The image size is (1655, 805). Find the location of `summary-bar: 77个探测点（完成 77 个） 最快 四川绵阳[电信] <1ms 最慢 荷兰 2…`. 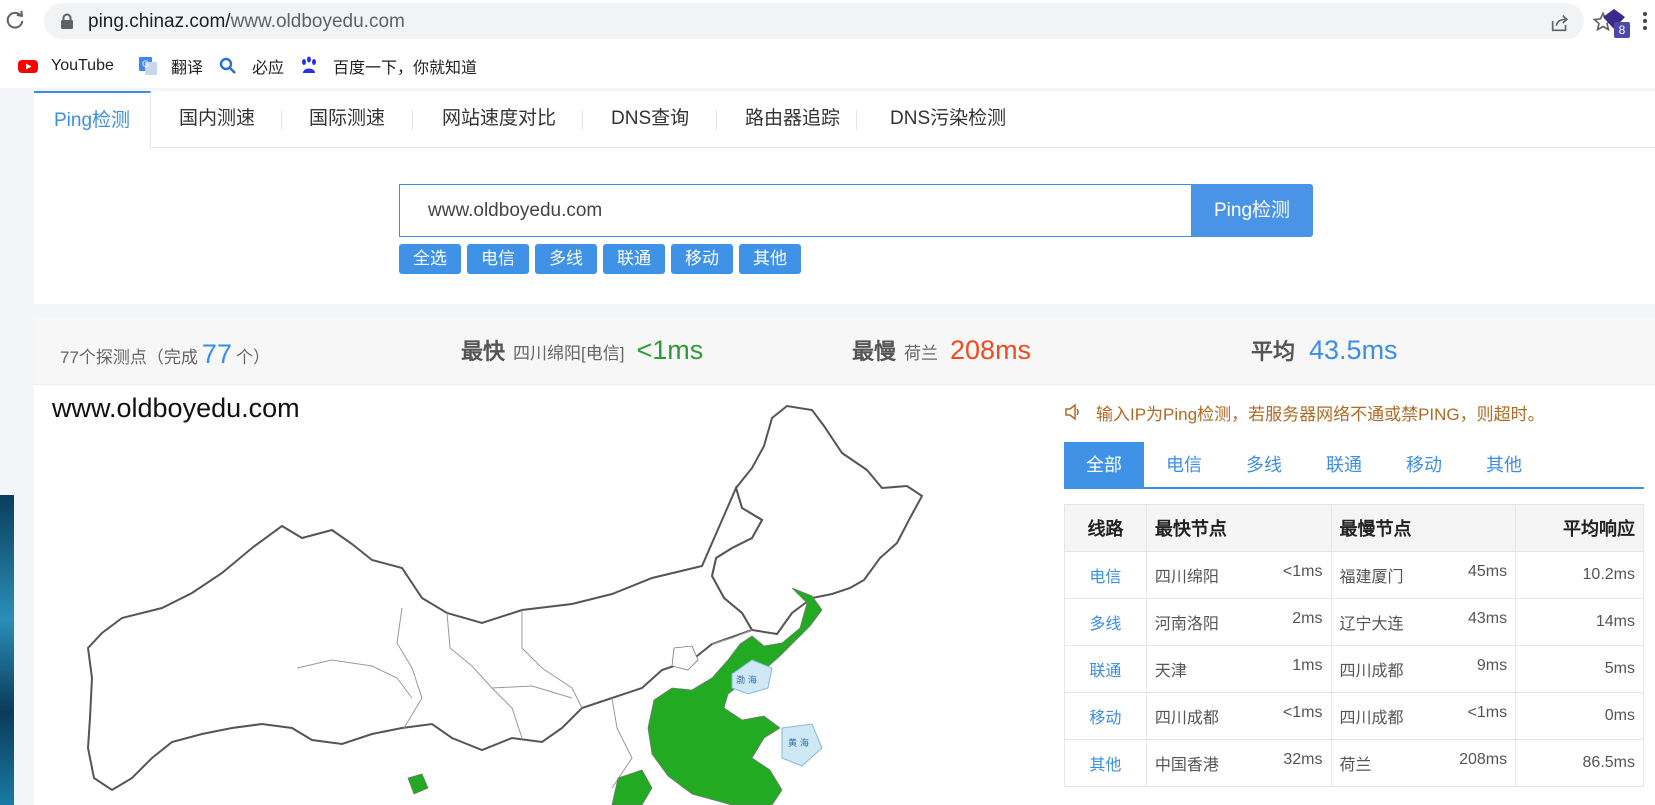

summary-bar: 77个探测点（完成 77 个） 最快 四川绵阳[电信] <1ms 最慢 荷兰 2… is located at coordinates (844, 351).